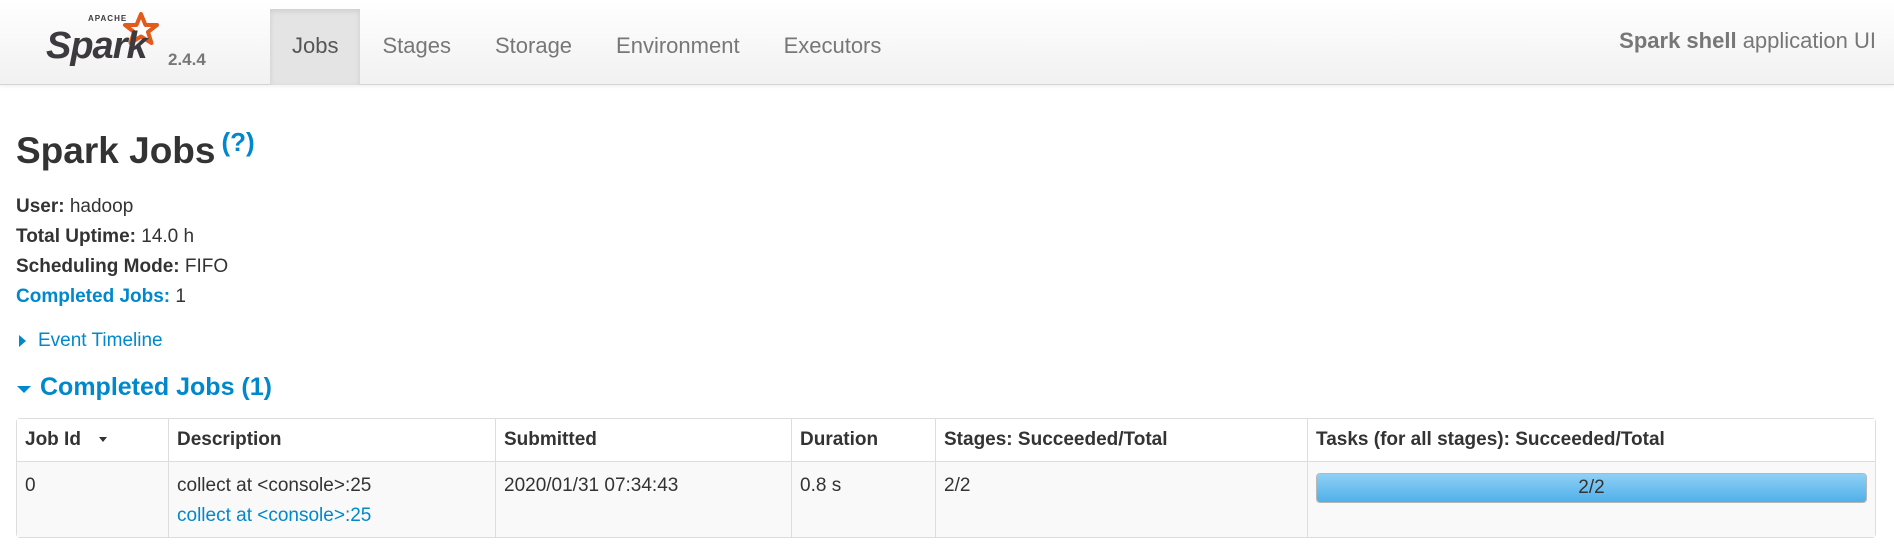 This screenshot has height=559, width=1894. Describe the element at coordinates (168, 236) in the screenshot. I see `summary-uptime-value: 14.0 h` at that location.